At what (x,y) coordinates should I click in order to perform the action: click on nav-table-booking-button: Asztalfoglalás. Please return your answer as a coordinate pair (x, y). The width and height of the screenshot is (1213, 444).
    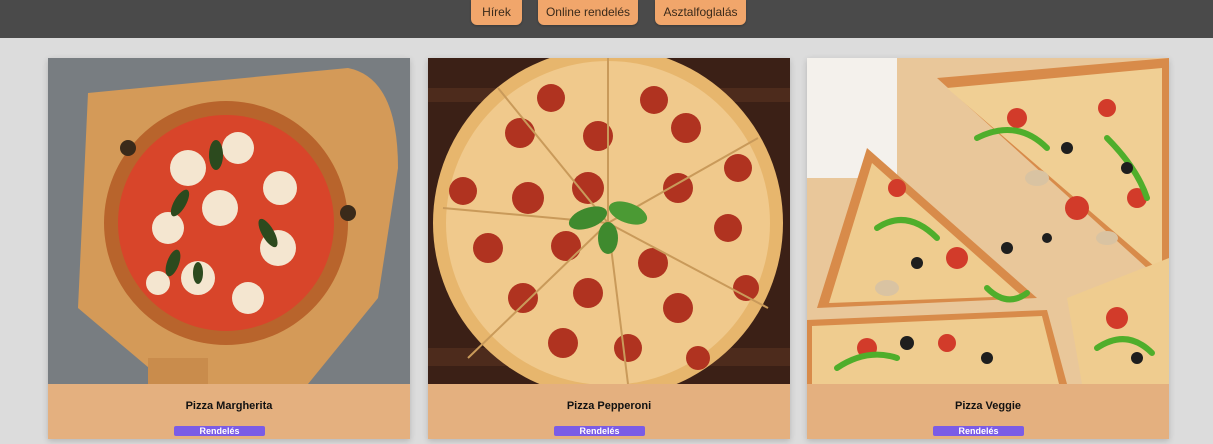
    Looking at the image, I should click on (700, 12).